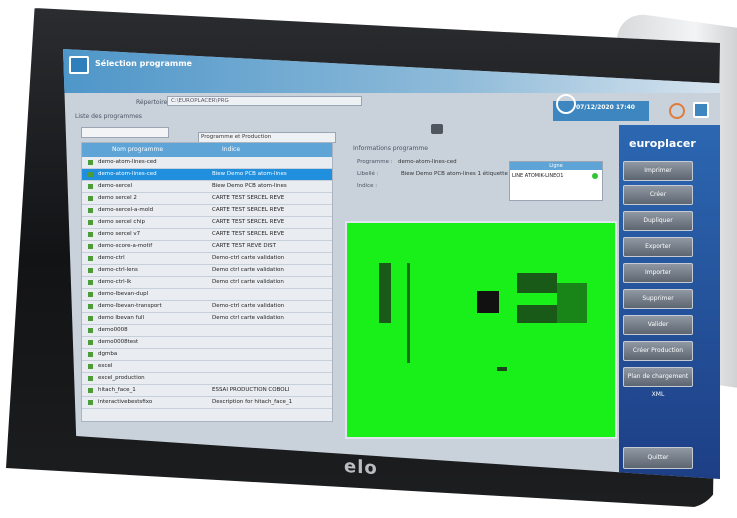 The height and width of the screenshot is (518, 737). What do you see at coordinates (207, 271) in the screenshot?
I see `table-row: demo-ctrl-lens Demo ctrl carte validation` at bounding box center [207, 271].